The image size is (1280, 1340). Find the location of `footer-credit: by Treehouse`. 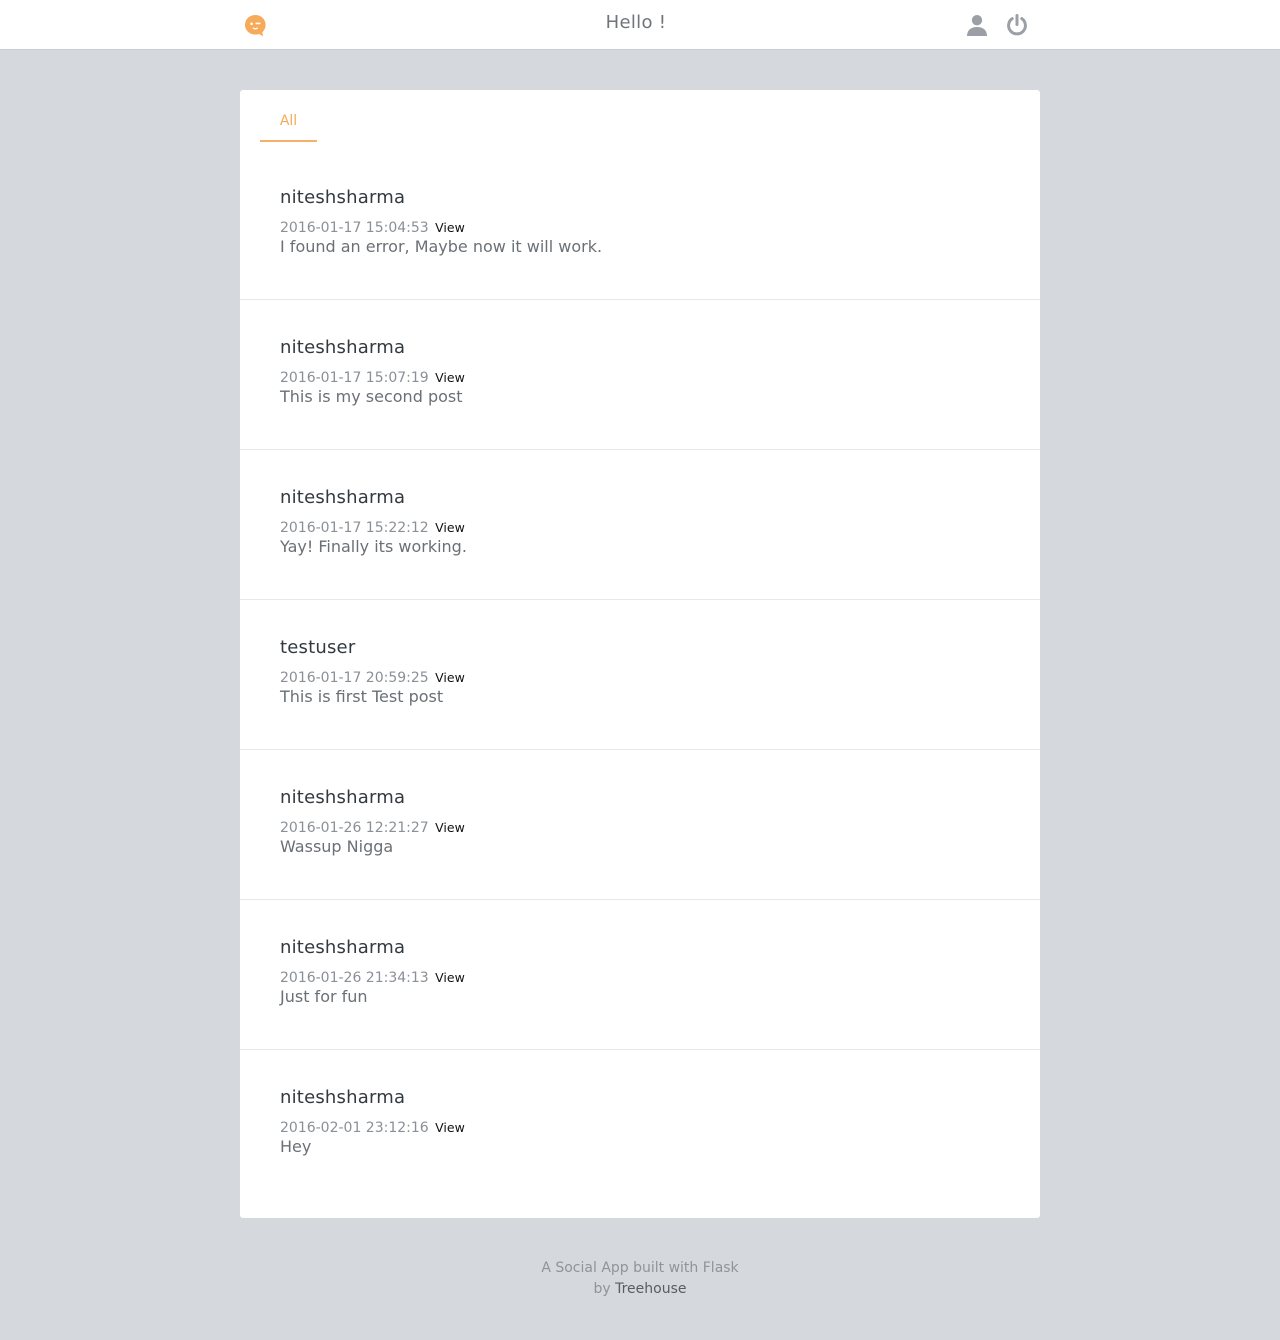

footer-credit: by Treehouse is located at coordinates (640, 1289).